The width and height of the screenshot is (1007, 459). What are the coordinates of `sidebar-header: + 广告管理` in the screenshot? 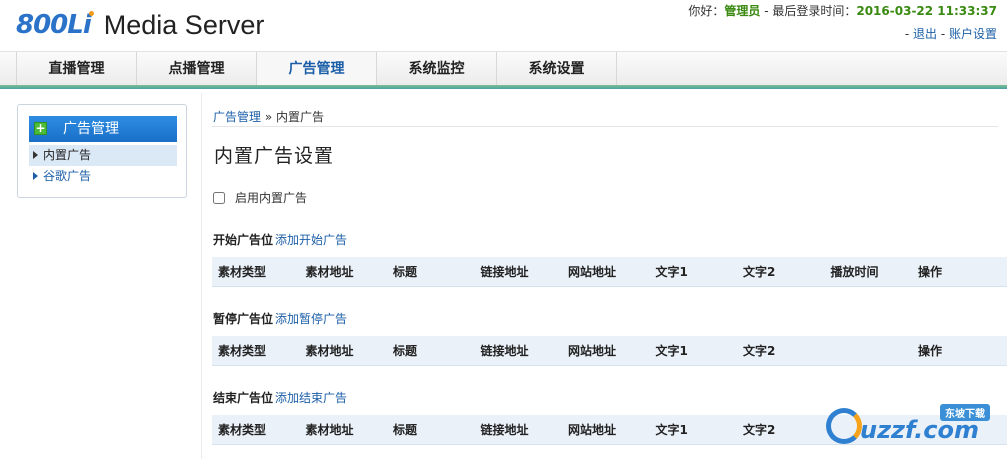 It's located at (103, 129).